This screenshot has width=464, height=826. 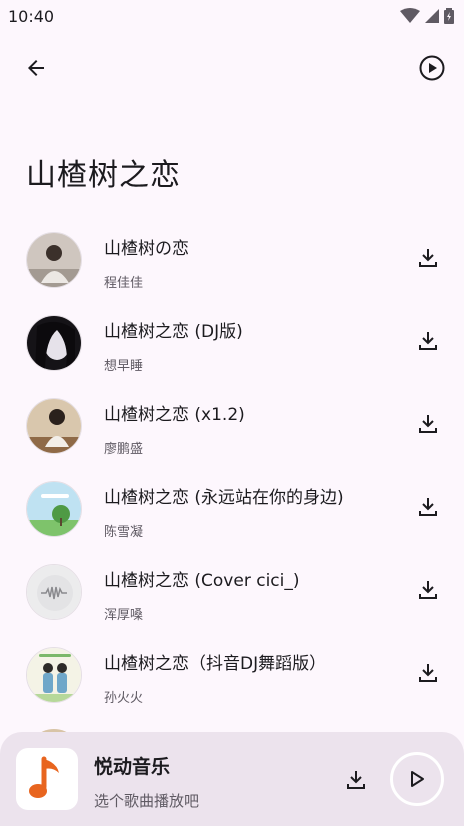 I want to click on song-title: 山楂树の恋, so click(x=146, y=249).